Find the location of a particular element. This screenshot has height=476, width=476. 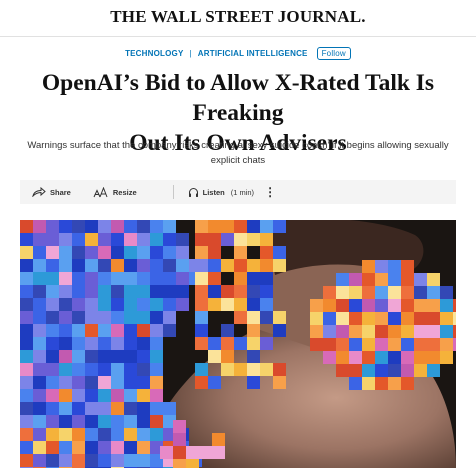

topic-ai-link: ARTIFICIAL INTELLIGENCE is located at coordinates (253, 53).